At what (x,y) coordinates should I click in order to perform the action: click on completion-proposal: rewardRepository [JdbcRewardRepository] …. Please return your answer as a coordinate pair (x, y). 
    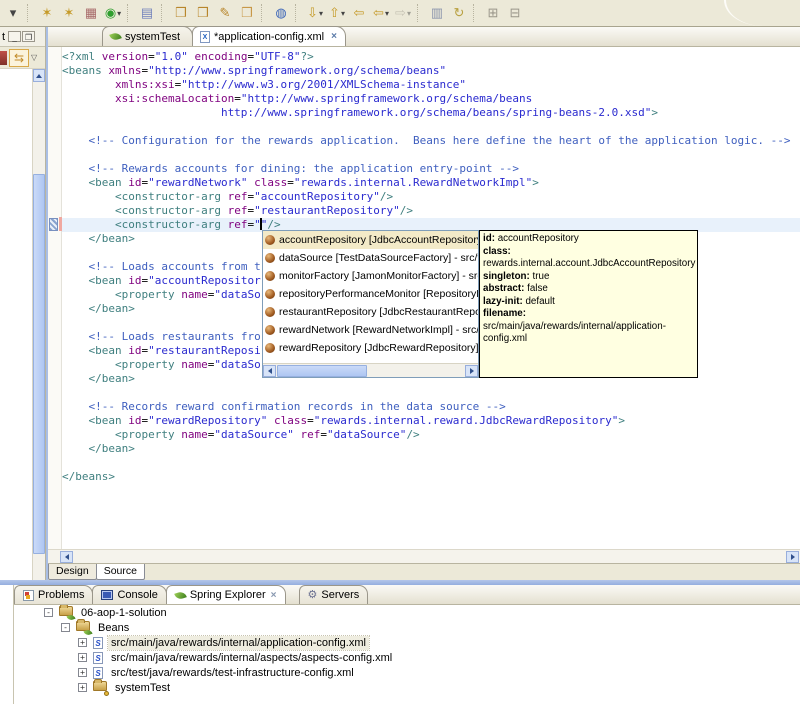
    Looking at the image, I should click on (370, 348).